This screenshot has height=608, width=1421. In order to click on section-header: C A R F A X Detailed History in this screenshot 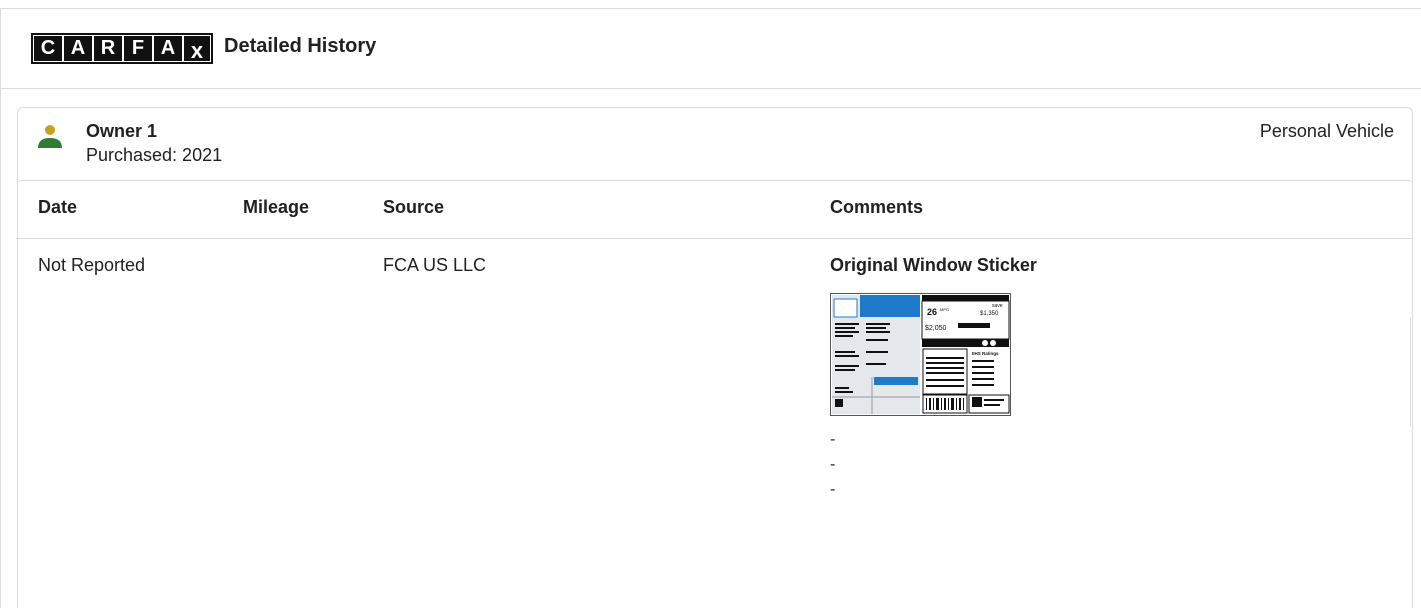, I will do `click(711, 49)`.